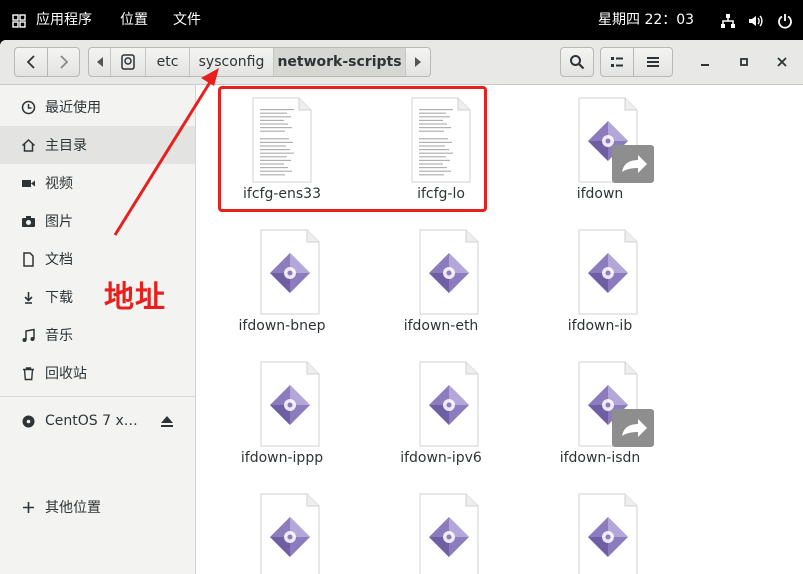  Describe the element at coordinates (28, 373) in the screenshot. I see `trash-icon` at that location.